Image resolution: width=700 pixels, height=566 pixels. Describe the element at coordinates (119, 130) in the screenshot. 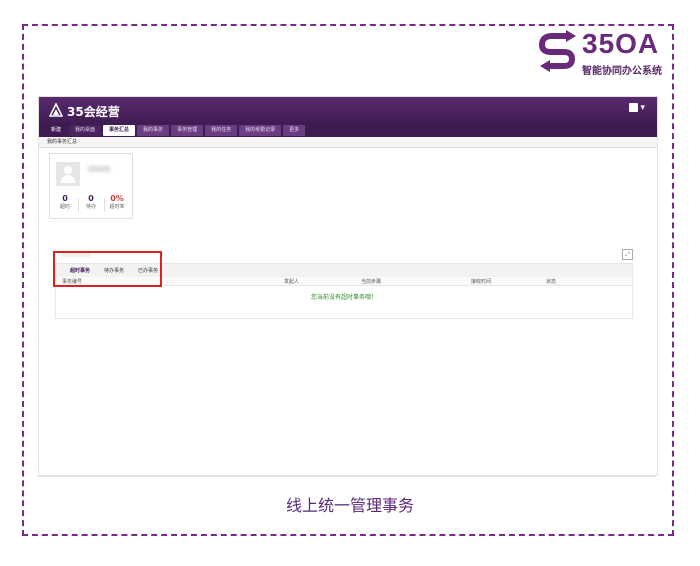

I see `nav-item-2: 事务汇总` at that location.